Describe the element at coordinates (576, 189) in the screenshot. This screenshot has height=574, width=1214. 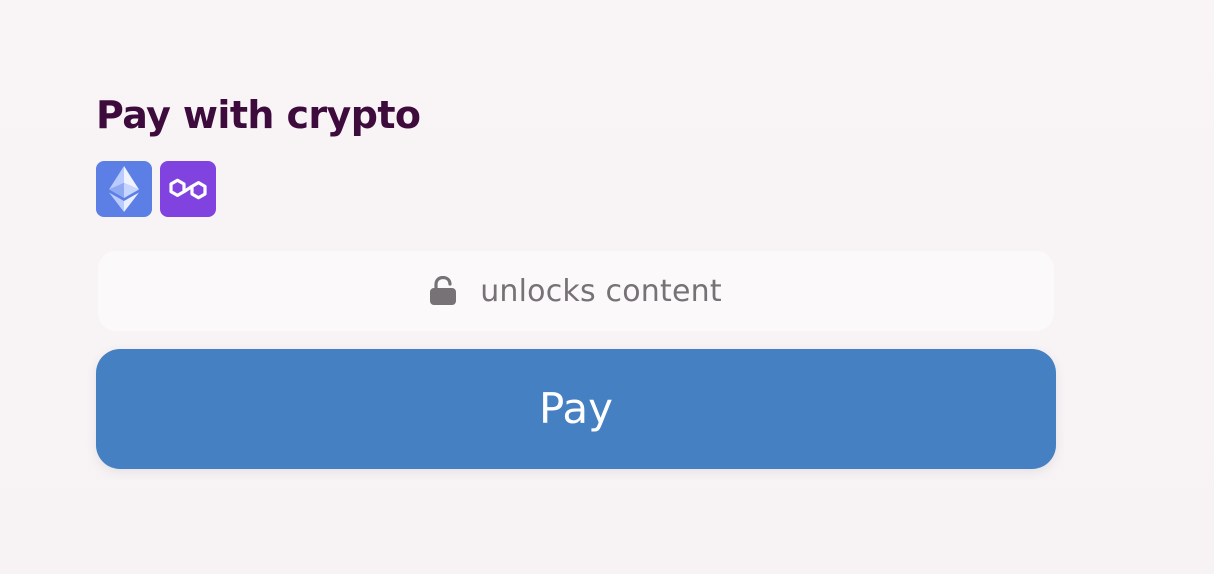
I see `supported-chains` at that location.